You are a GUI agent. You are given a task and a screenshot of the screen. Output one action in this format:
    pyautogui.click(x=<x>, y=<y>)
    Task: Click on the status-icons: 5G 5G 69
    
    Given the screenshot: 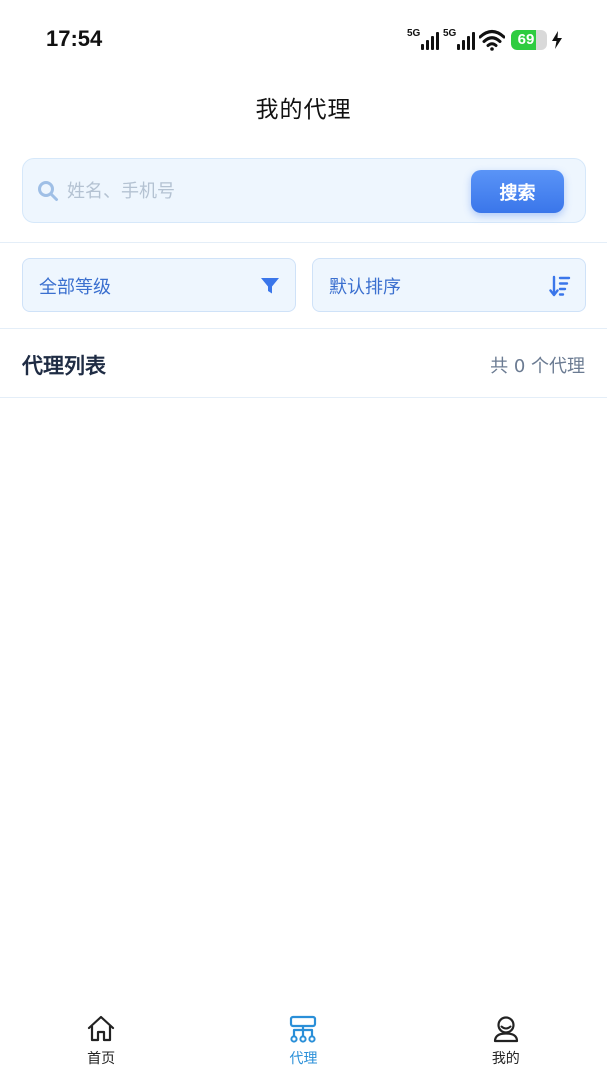 What is the action you would take?
    pyautogui.click(x=485, y=40)
    